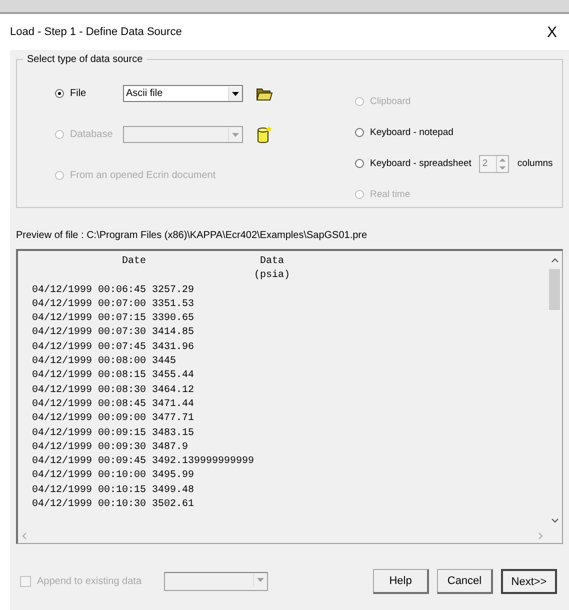  I want to click on data-line: 04/12/1999 00:10:00 3495.99, so click(114, 476).